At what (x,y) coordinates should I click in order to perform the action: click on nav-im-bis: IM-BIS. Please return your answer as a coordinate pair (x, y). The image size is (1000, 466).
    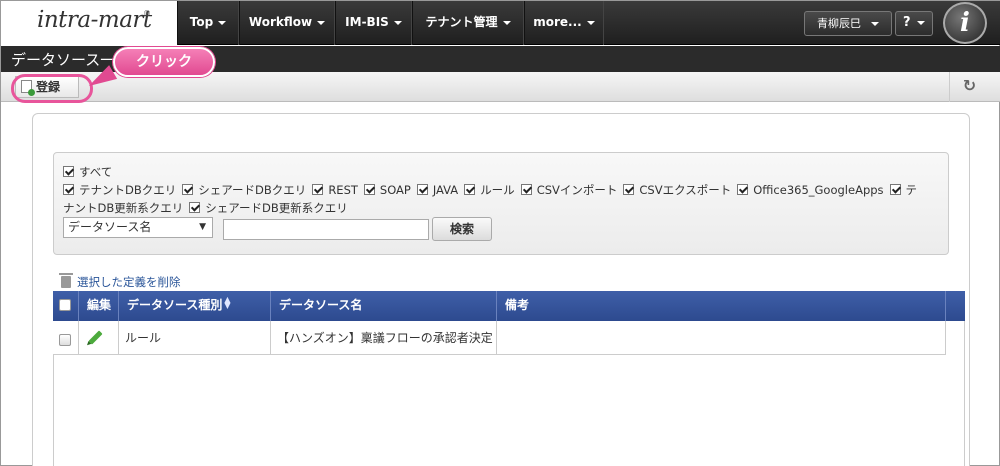
    Looking at the image, I should click on (373, 23).